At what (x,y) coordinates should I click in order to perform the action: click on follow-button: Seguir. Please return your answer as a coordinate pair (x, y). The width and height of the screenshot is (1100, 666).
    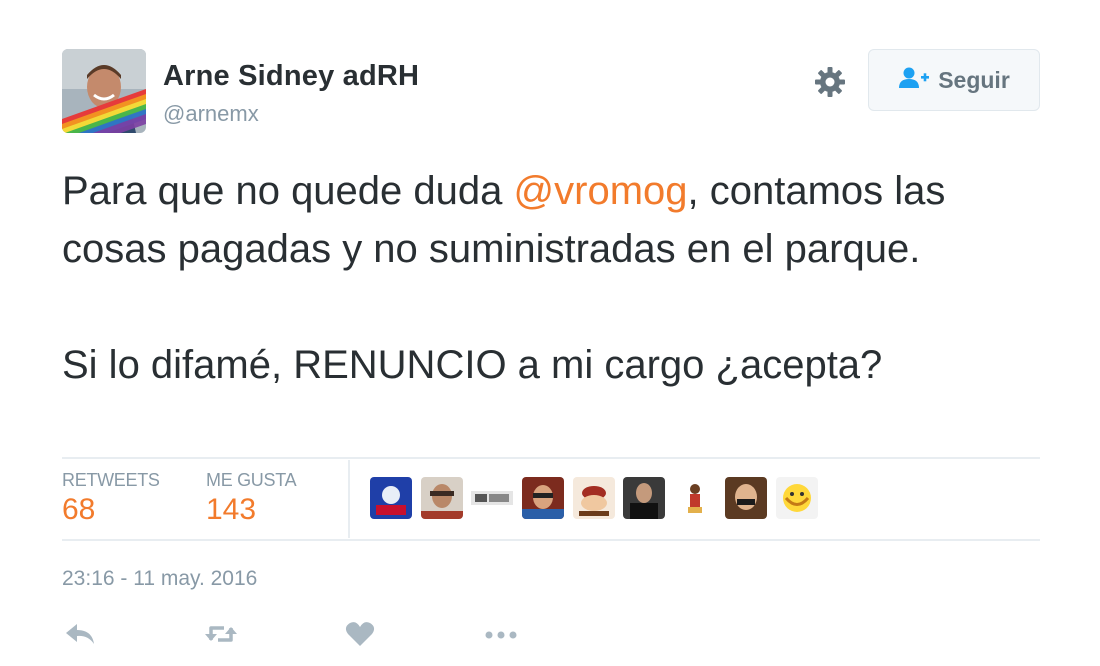
    Looking at the image, I should click on (954, 80).